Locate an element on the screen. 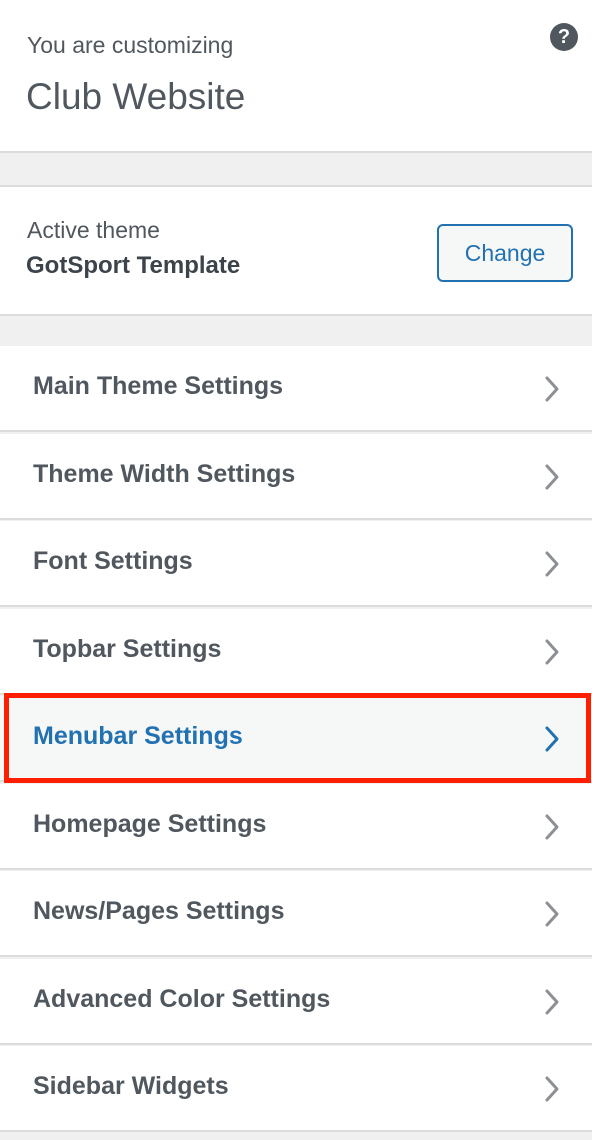 The height and width of the screenshot is (1140, 592). section-advanced-color-settings: Advanced Color Settings is located at coordinates (296, 1001).